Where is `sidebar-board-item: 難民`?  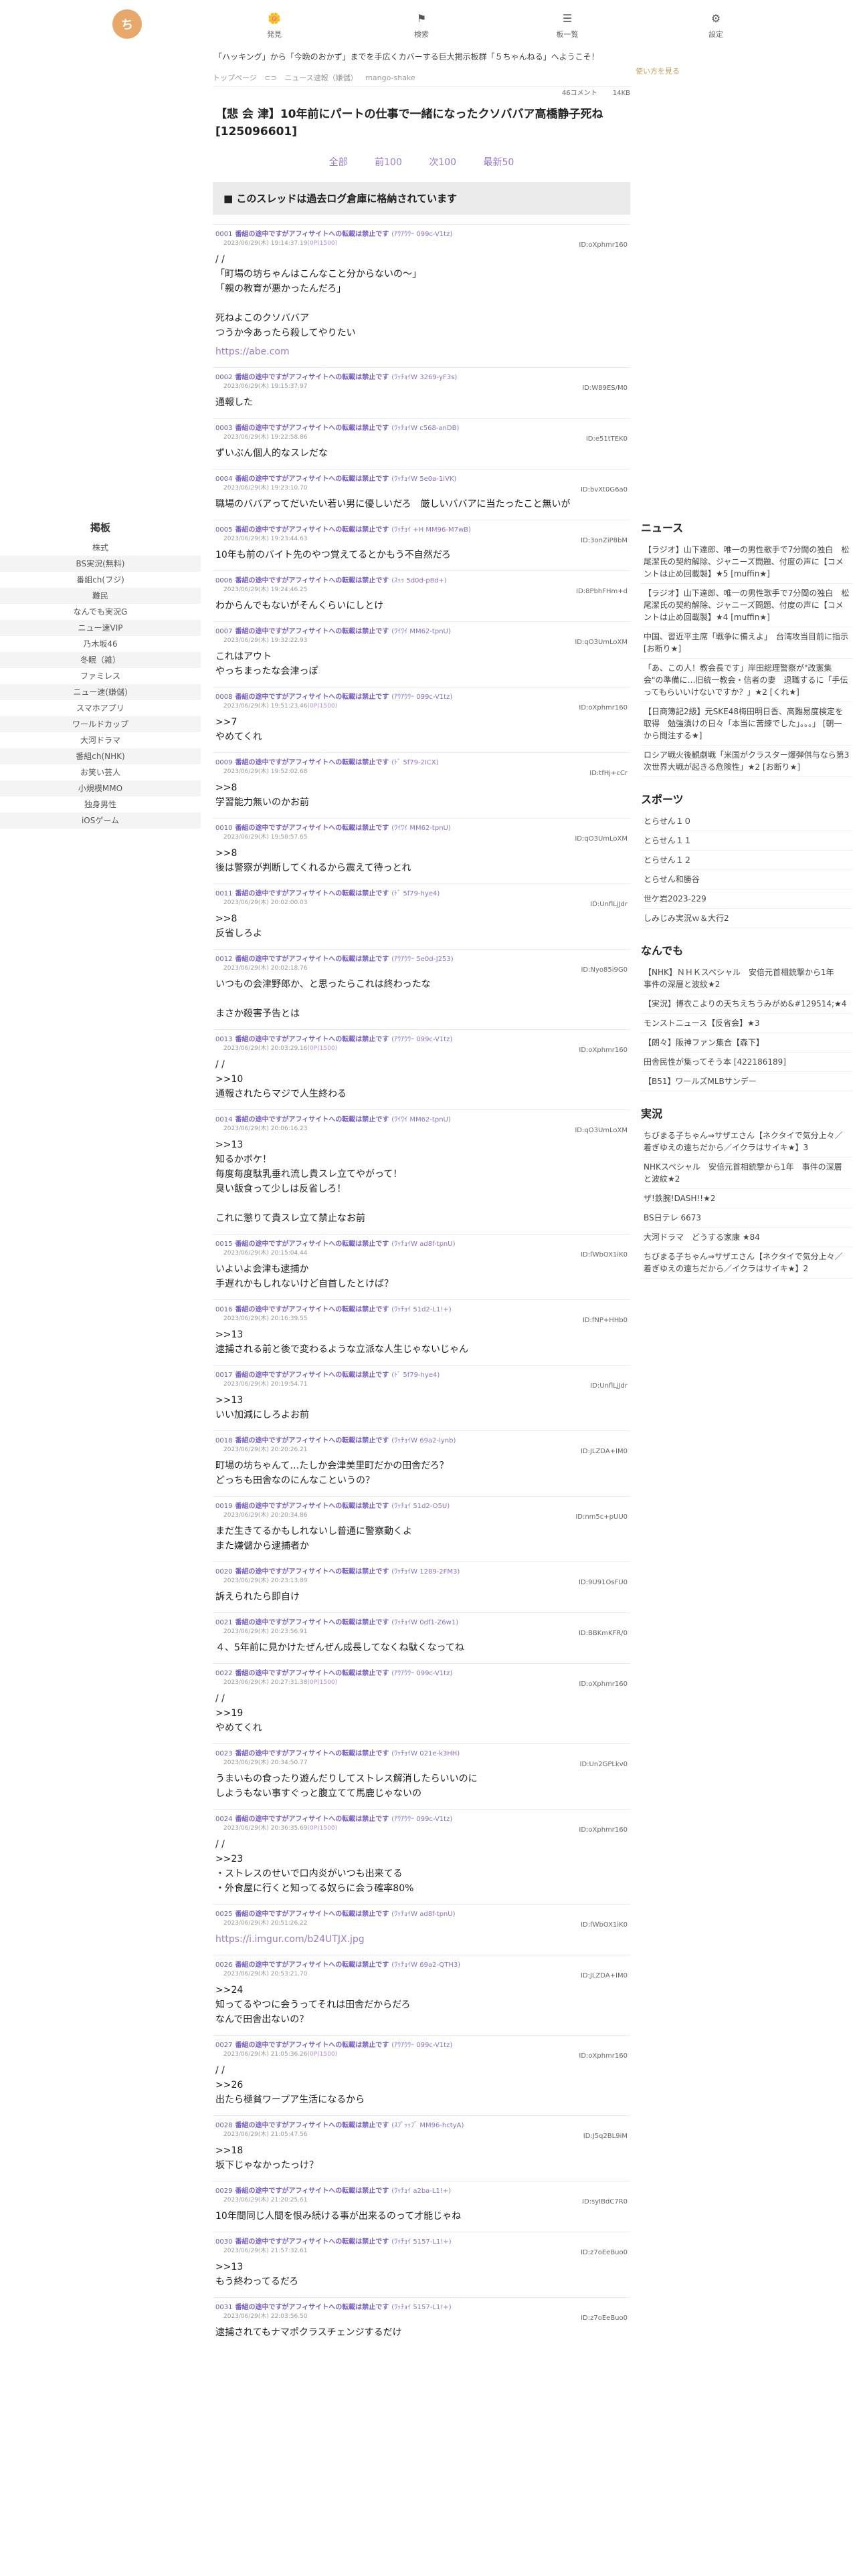
sidebar-board-item: 難民 is located at coordinates (101, 596).